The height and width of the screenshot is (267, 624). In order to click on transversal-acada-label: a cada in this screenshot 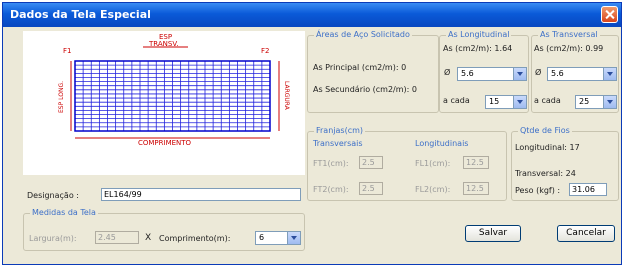, I will do `click(547, 100)`.